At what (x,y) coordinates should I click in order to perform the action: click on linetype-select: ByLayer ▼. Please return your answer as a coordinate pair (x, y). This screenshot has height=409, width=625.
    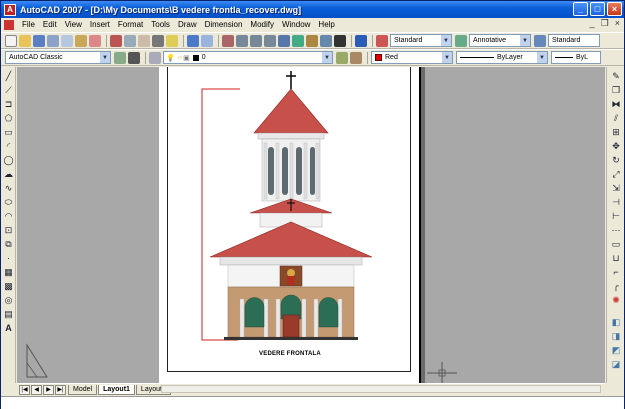
    Looking at the image, I should click on (502, 57).